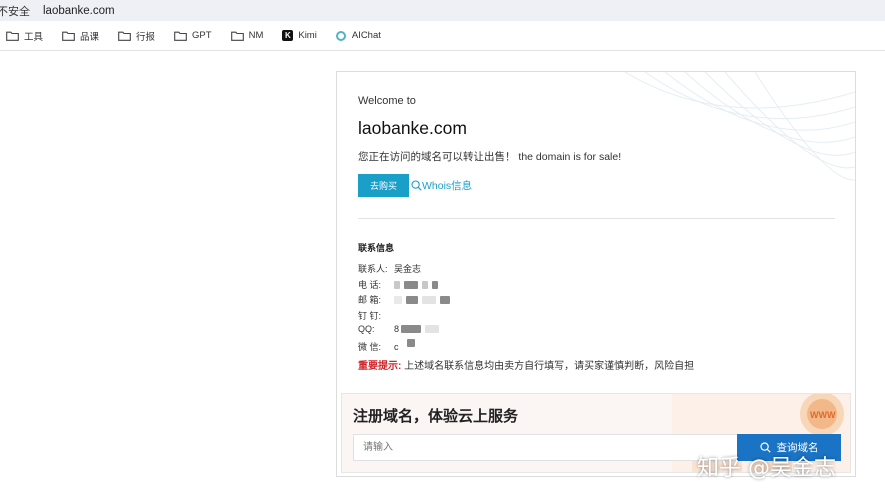 This screenshot has width=885, height=500. I want to click on sale-message: 您正在访问的域名可以转让出售！ the domain is for sale!, so click(490, 157).